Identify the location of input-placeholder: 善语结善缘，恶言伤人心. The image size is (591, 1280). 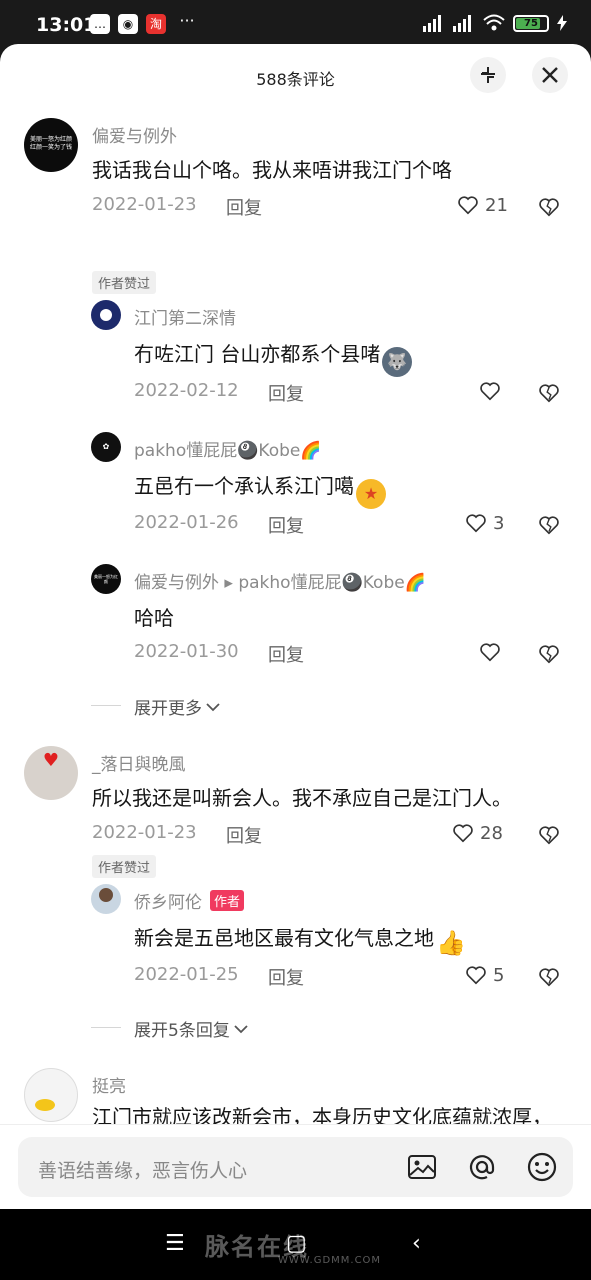
(143, 1171).